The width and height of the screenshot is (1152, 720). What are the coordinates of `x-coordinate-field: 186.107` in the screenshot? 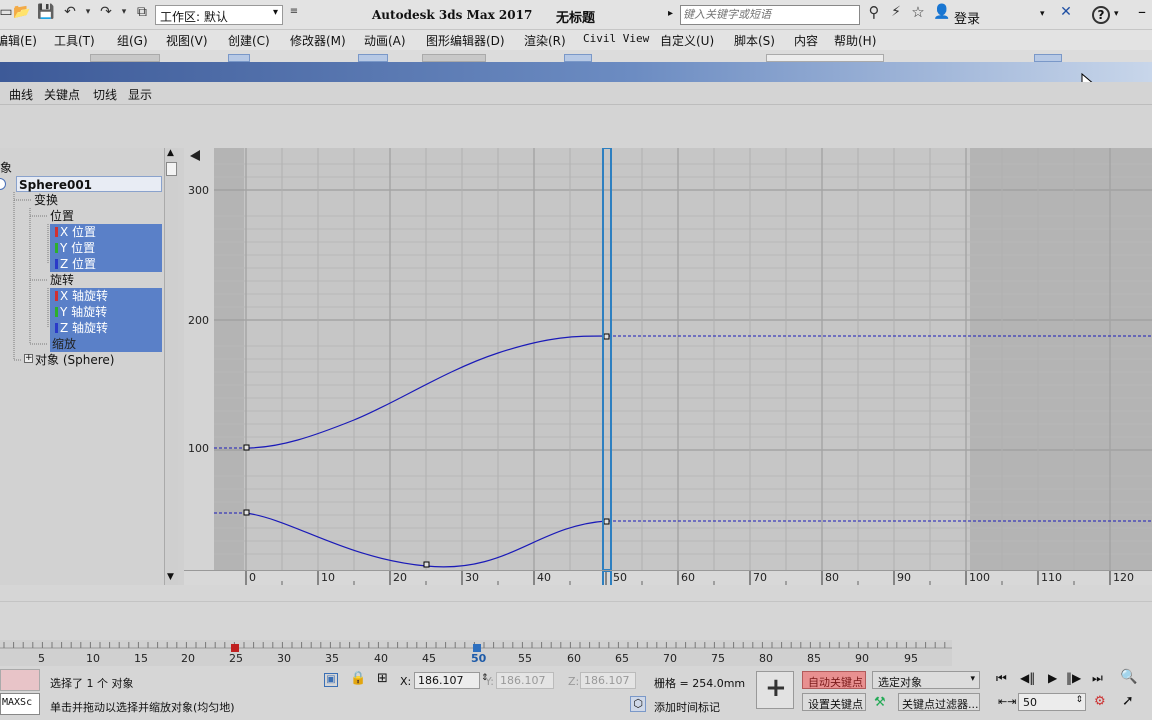 It's located at (447, 680).